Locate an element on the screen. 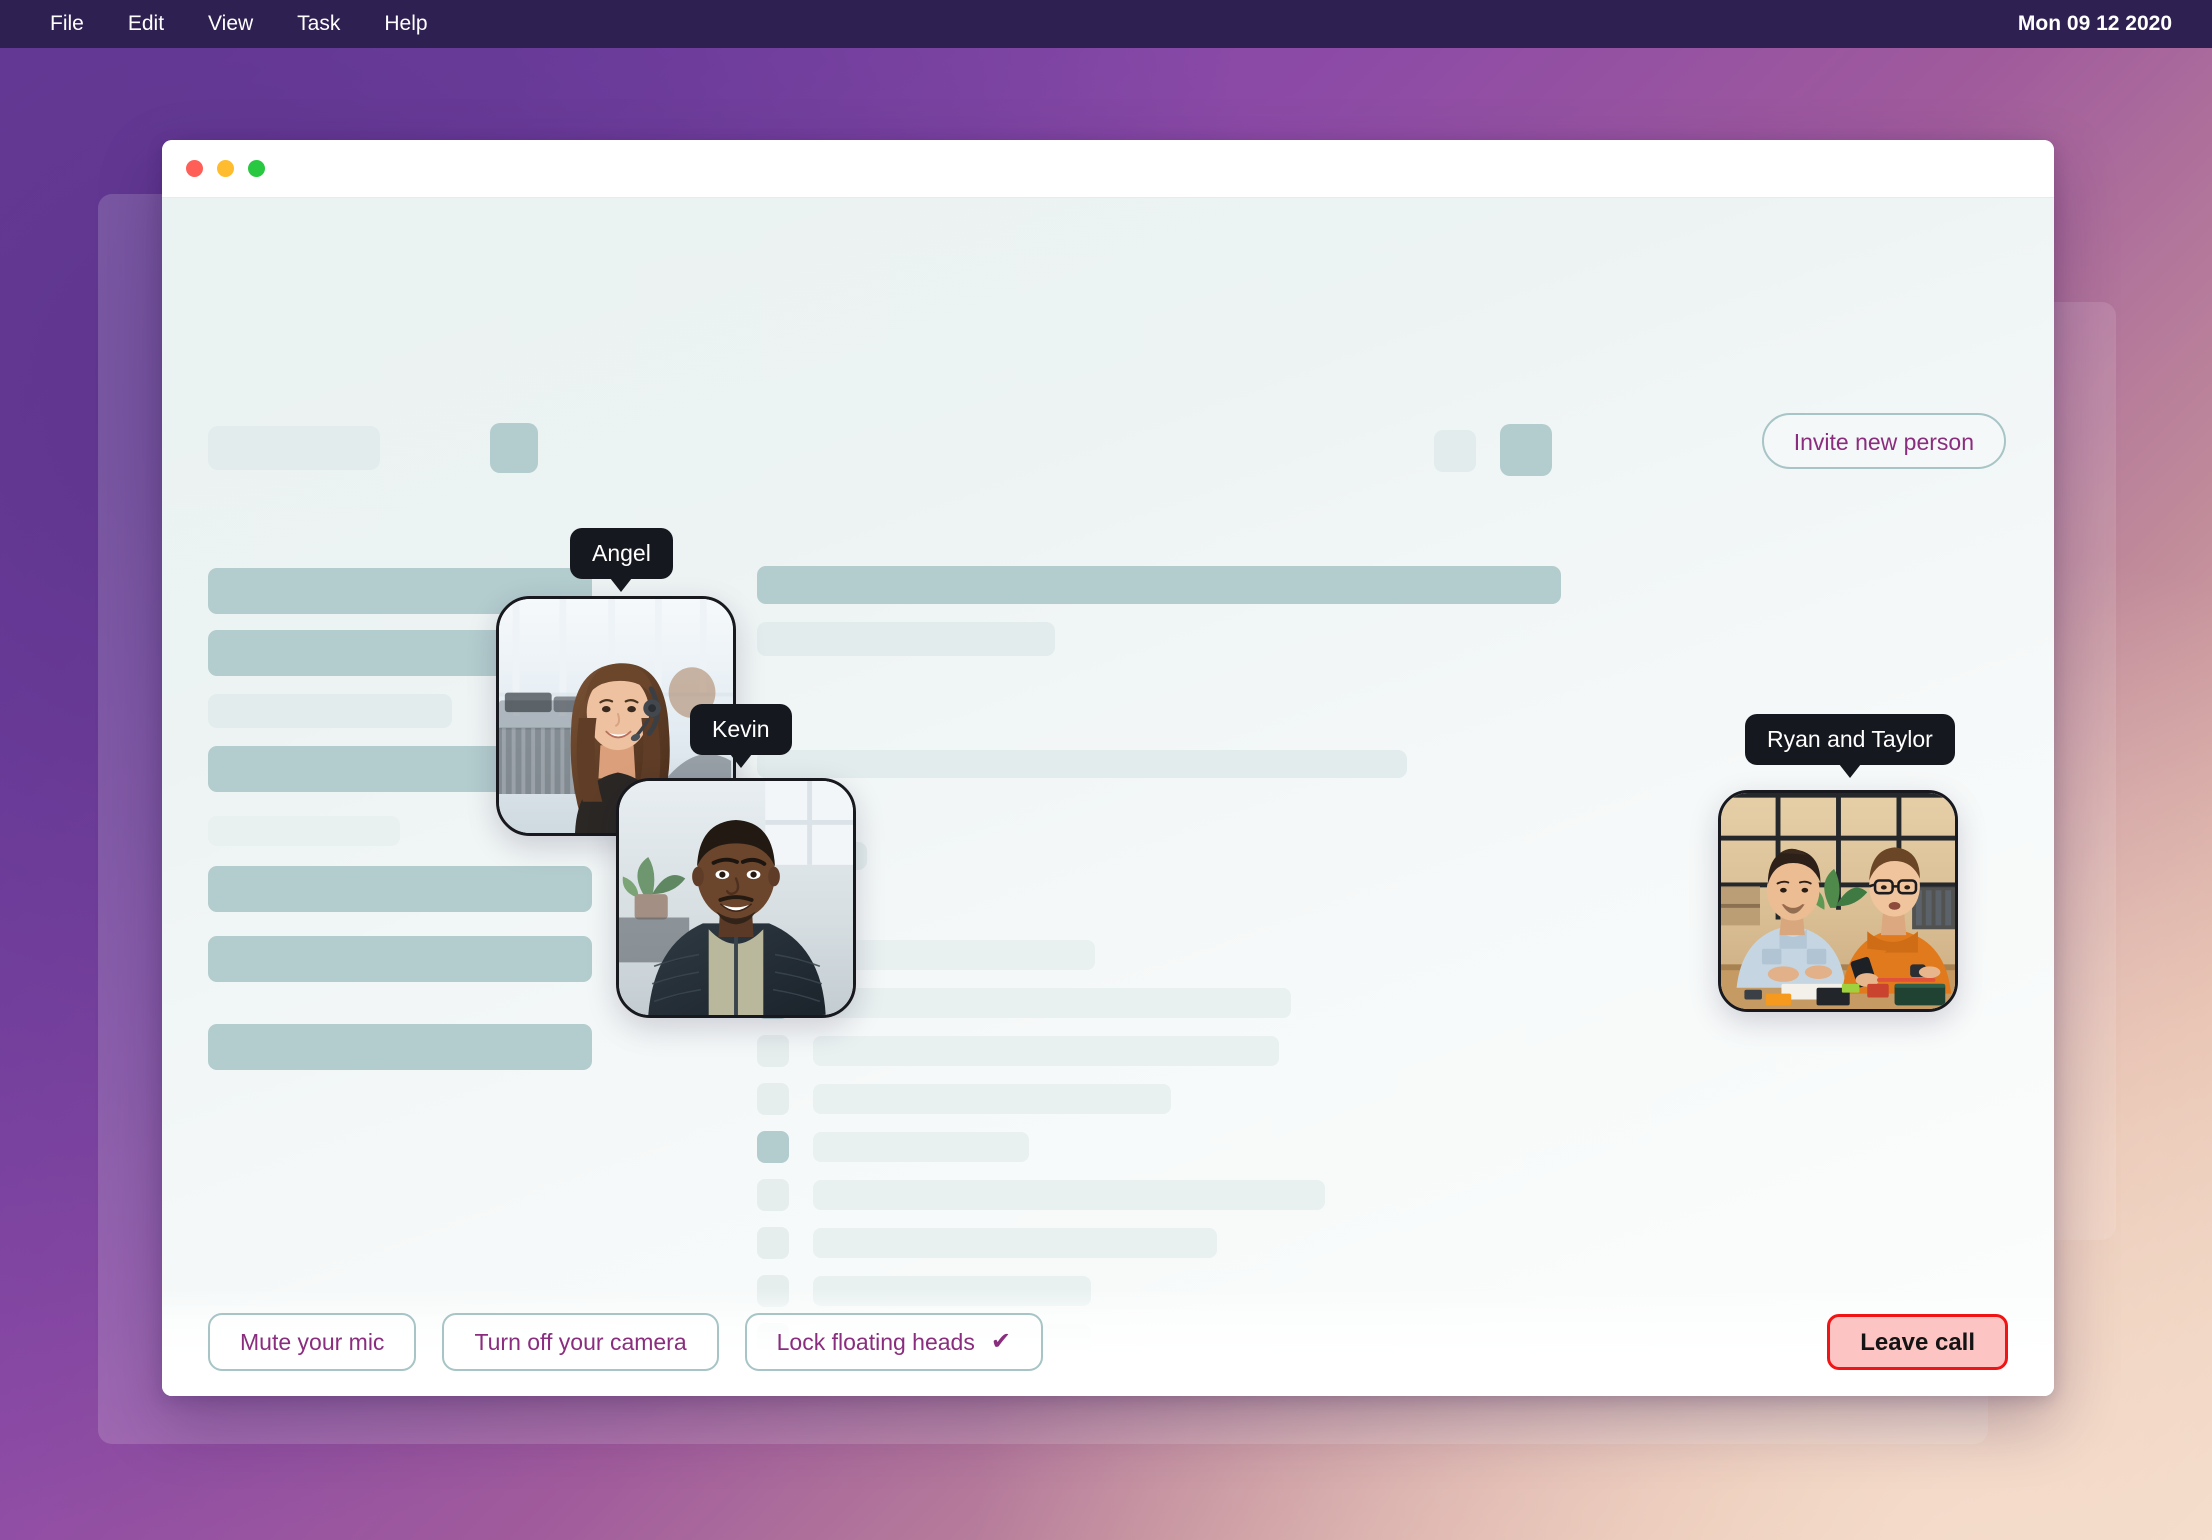  name-badge-kevin: Kevin is located at coordinates (741, 736).